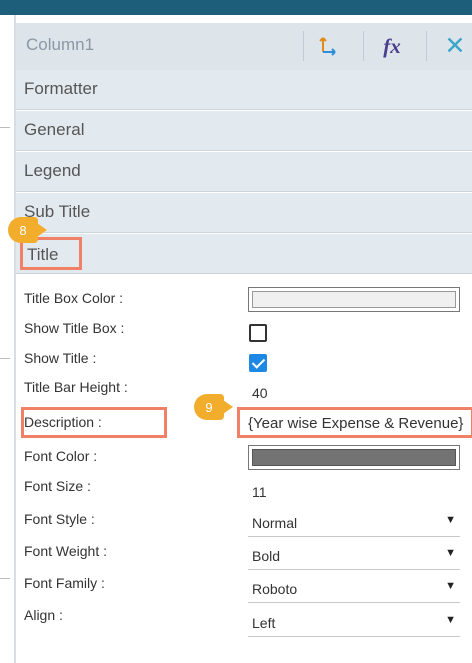  Describe the element at coordinates (354, 557) in the screenshot. I see `font-weight-select: Bold ▼` at that location.